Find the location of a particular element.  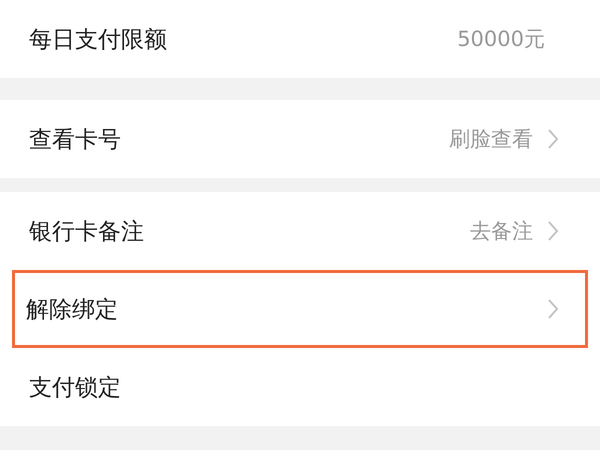

row-value: 50000元 is located at coordinates (501, 39).